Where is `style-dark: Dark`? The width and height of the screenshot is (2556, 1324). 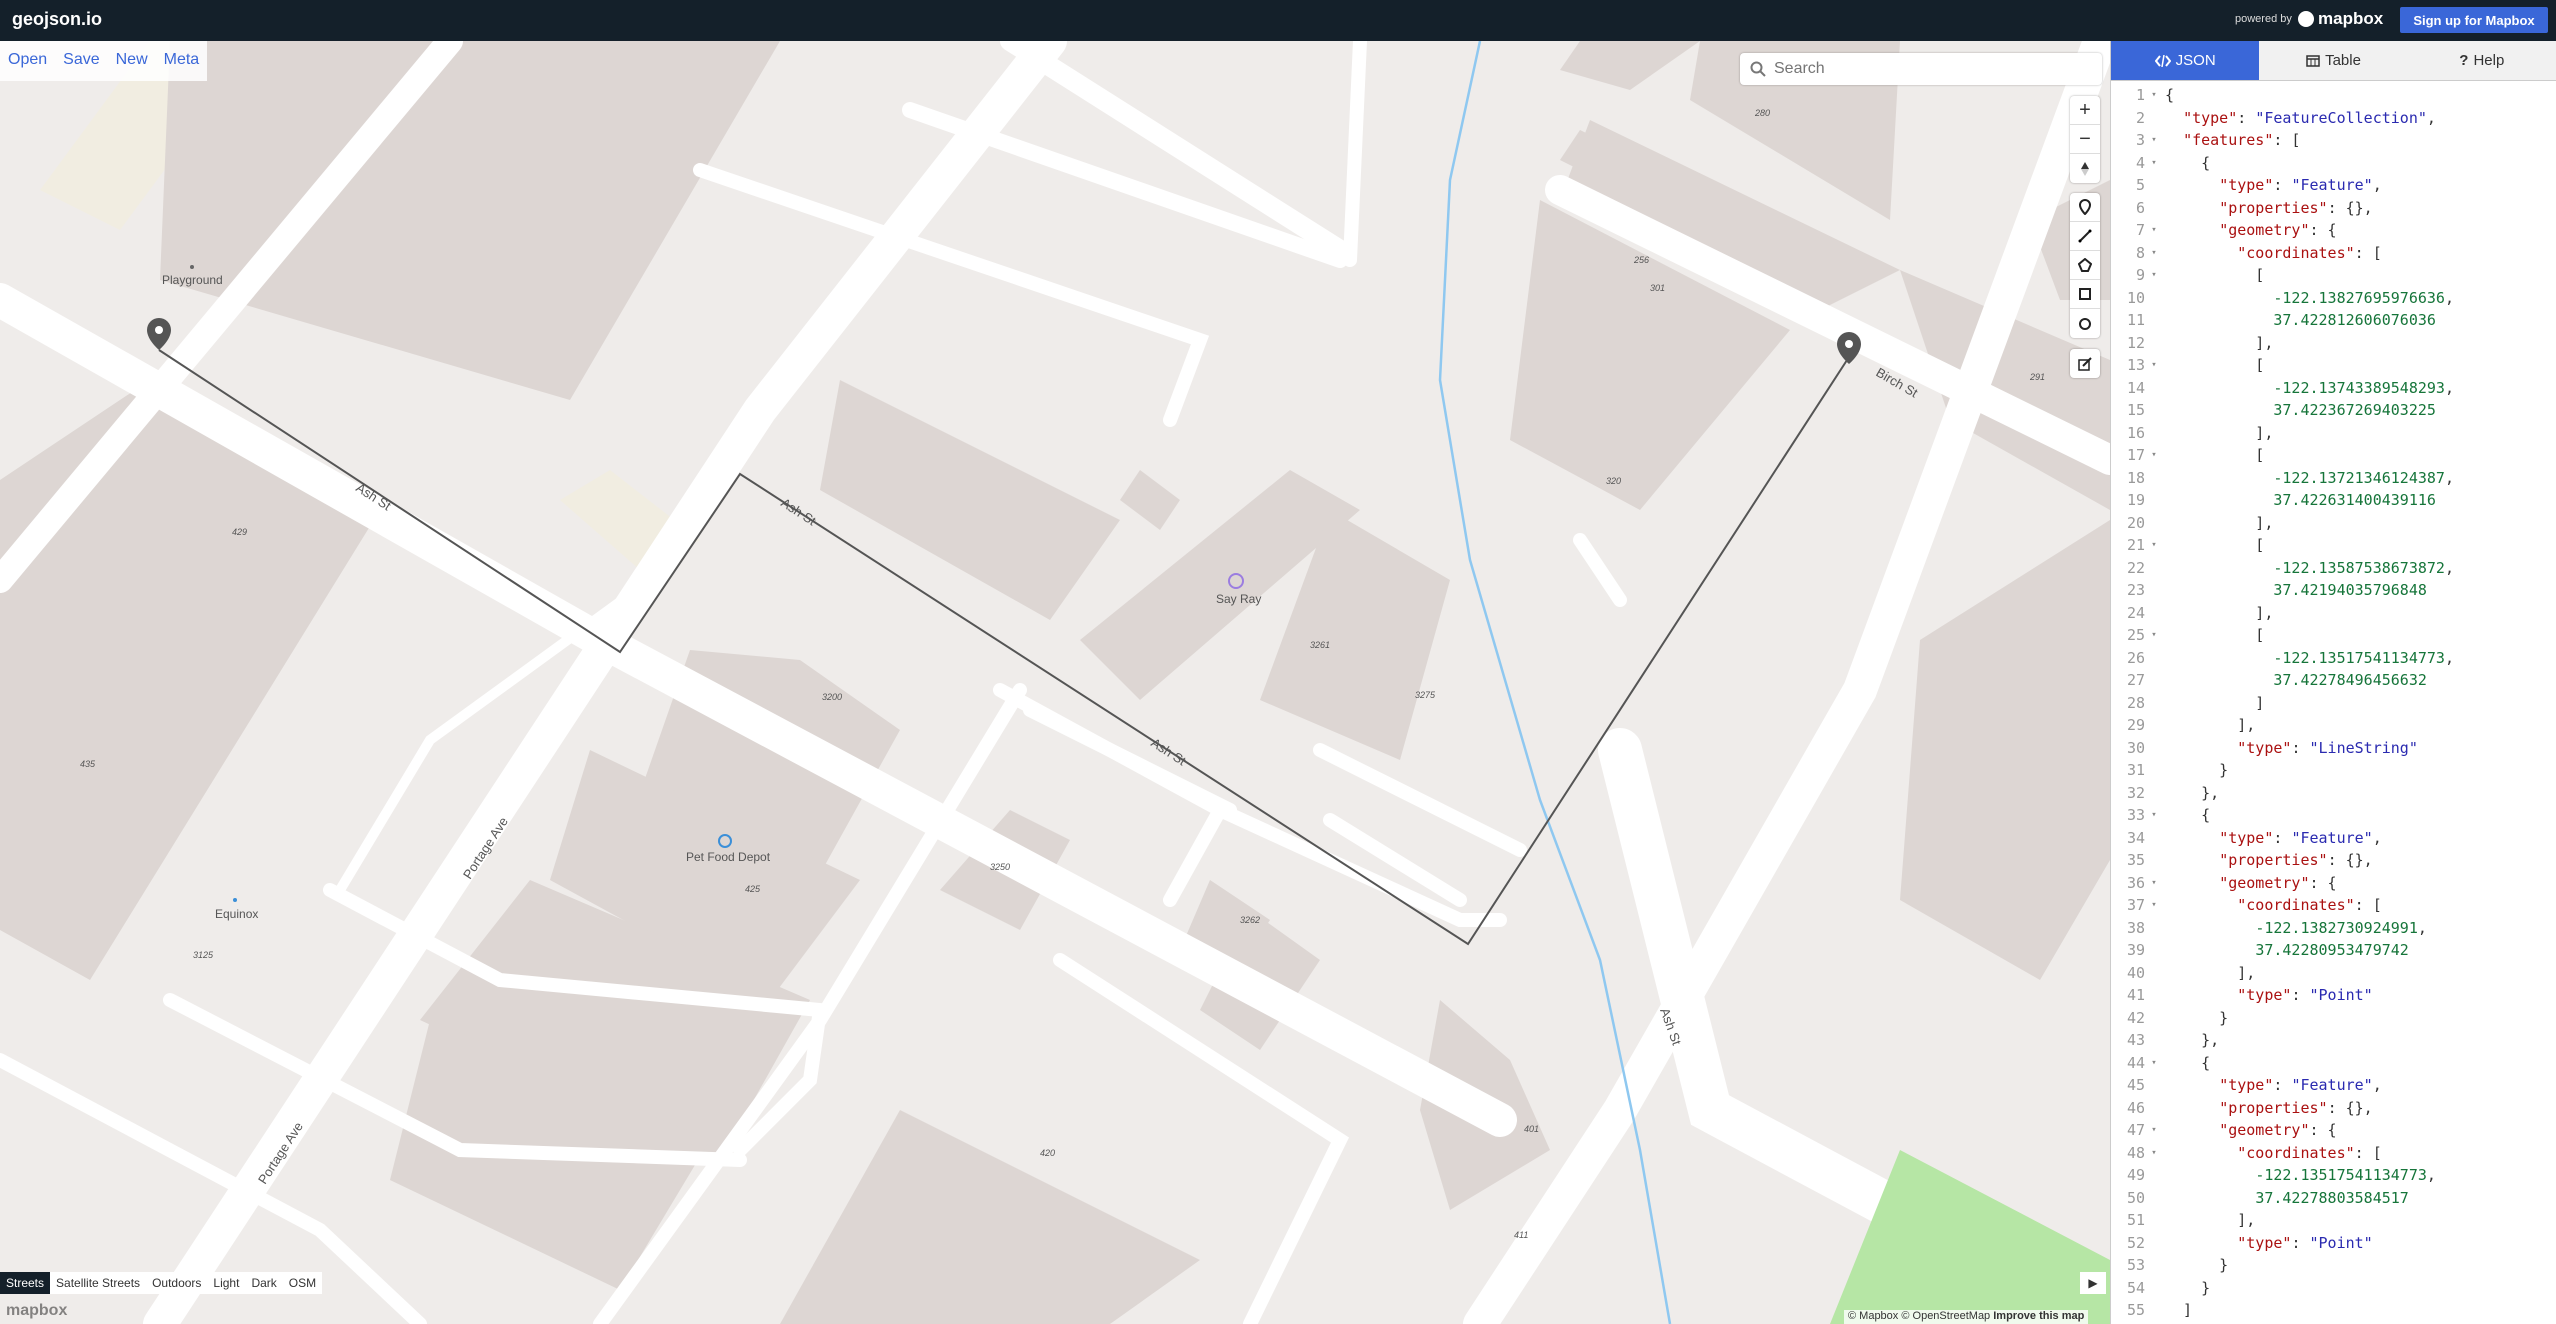 style-dark: Dark is located at coordinates (263, 1283).